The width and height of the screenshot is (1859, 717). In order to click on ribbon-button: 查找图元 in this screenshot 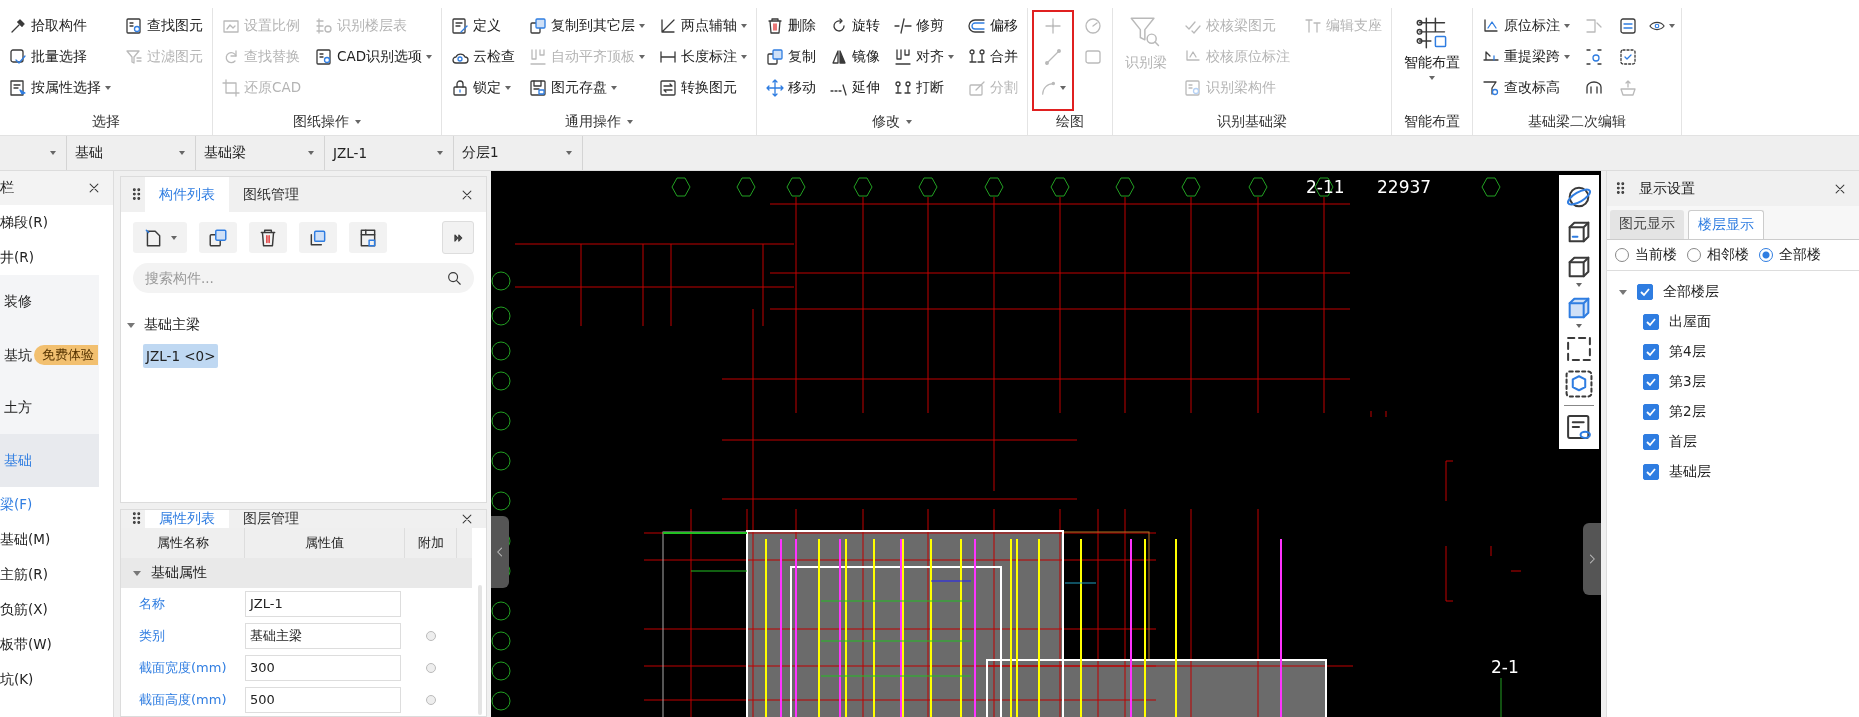, I will do `click(164, 26)`.